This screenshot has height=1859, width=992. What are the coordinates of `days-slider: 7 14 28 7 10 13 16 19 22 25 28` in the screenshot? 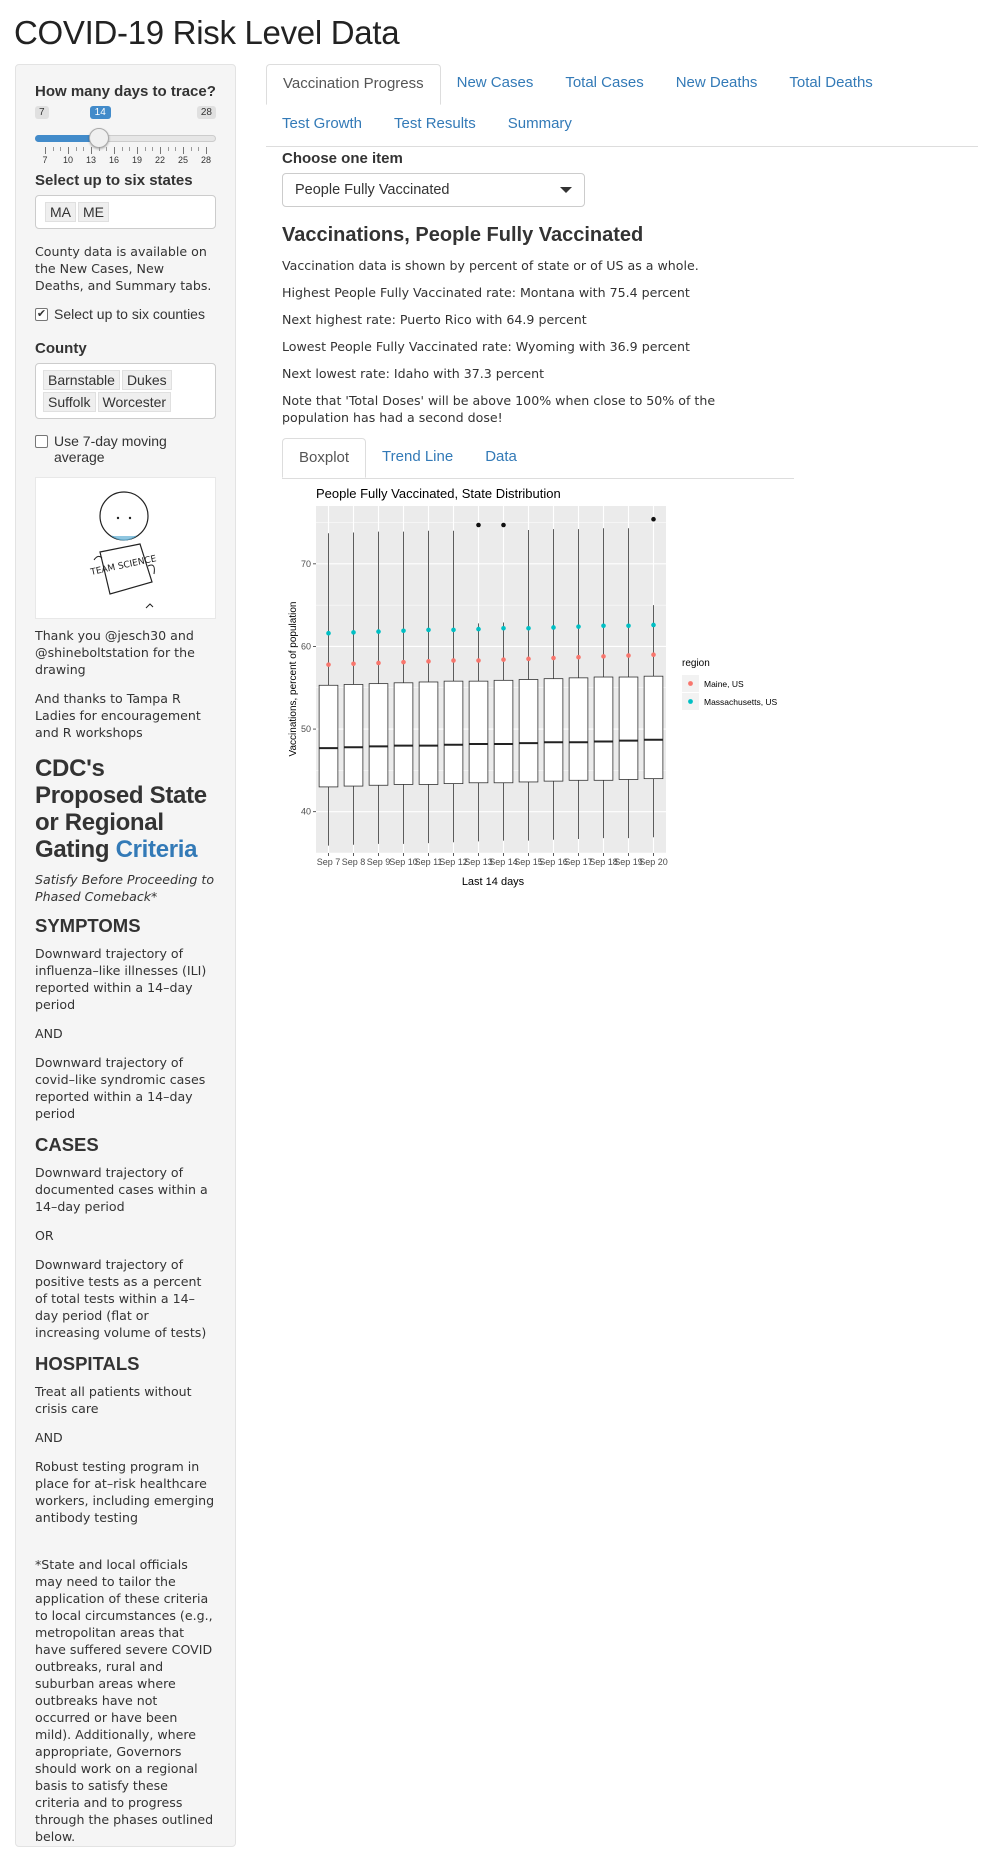 It's located at (125, 134).